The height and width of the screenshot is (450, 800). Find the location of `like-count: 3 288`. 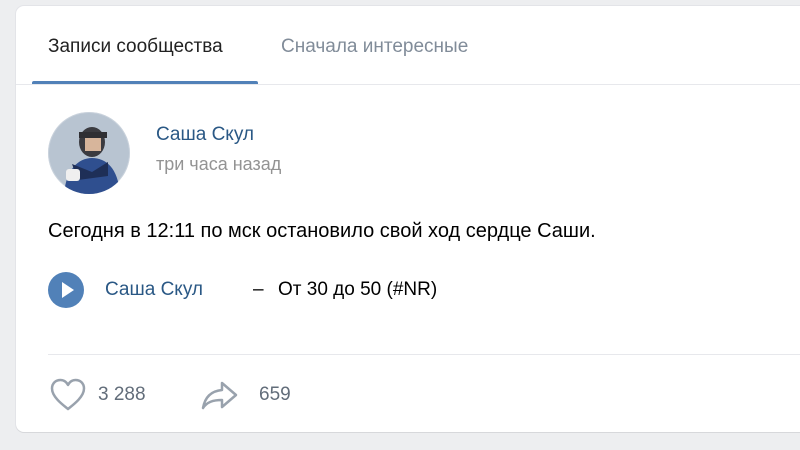

like-count: 3 288 is located at coordinates (122, 394).